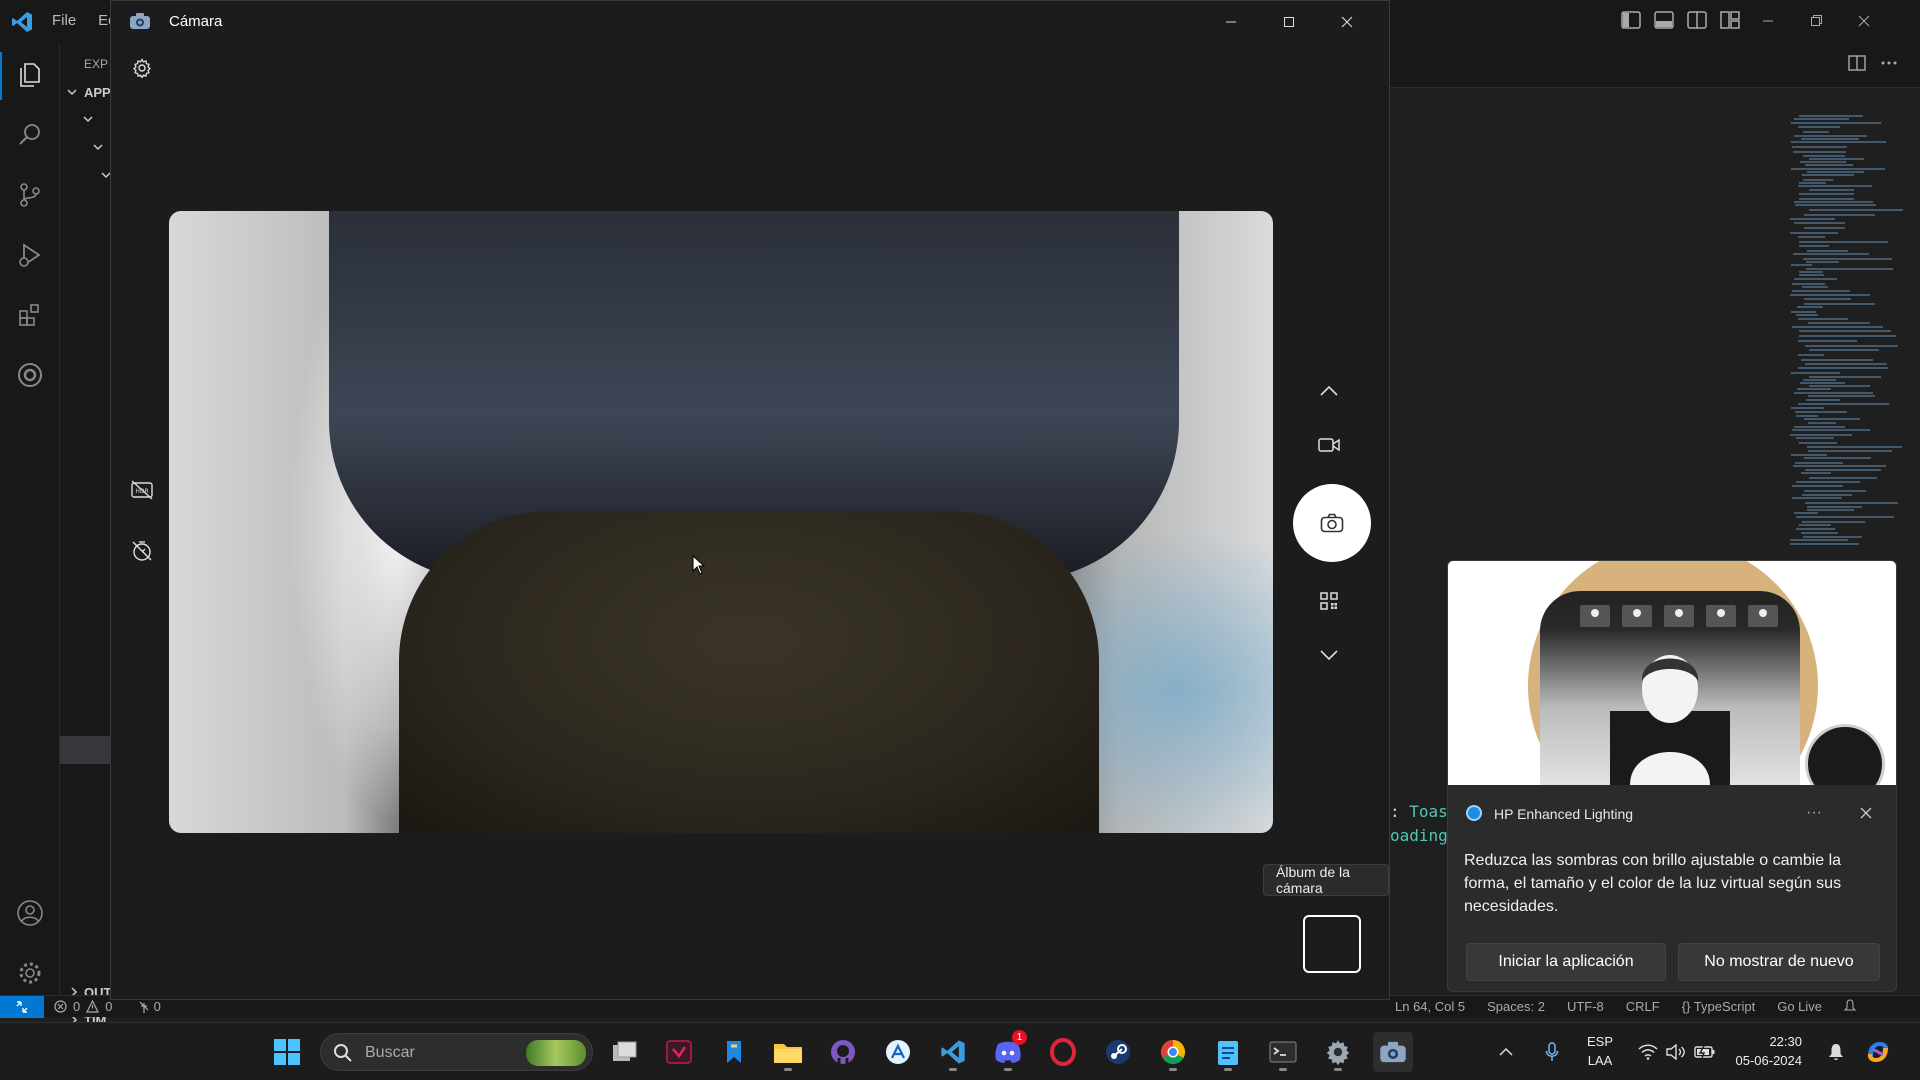 The height and width of the screenshot is (1080, 1920). I want to click on search-icon, so click(30, 135).